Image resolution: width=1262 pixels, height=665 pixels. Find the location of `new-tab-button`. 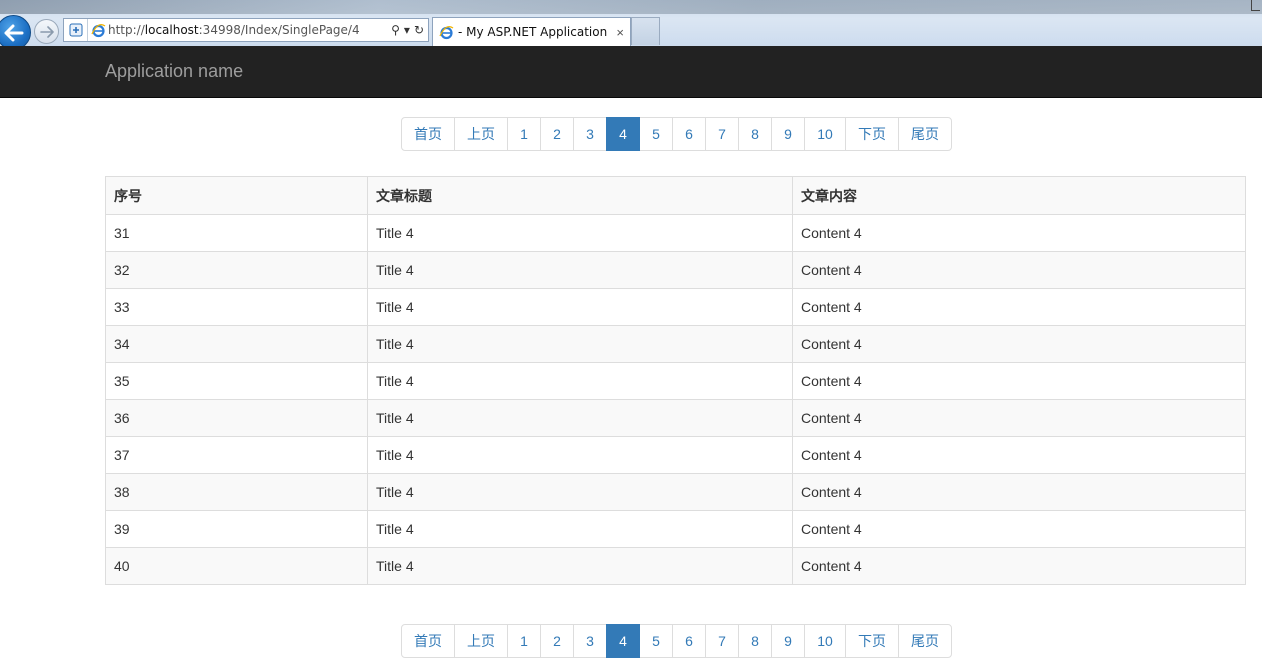

new-tab-button is located at coordinates (645, 31).